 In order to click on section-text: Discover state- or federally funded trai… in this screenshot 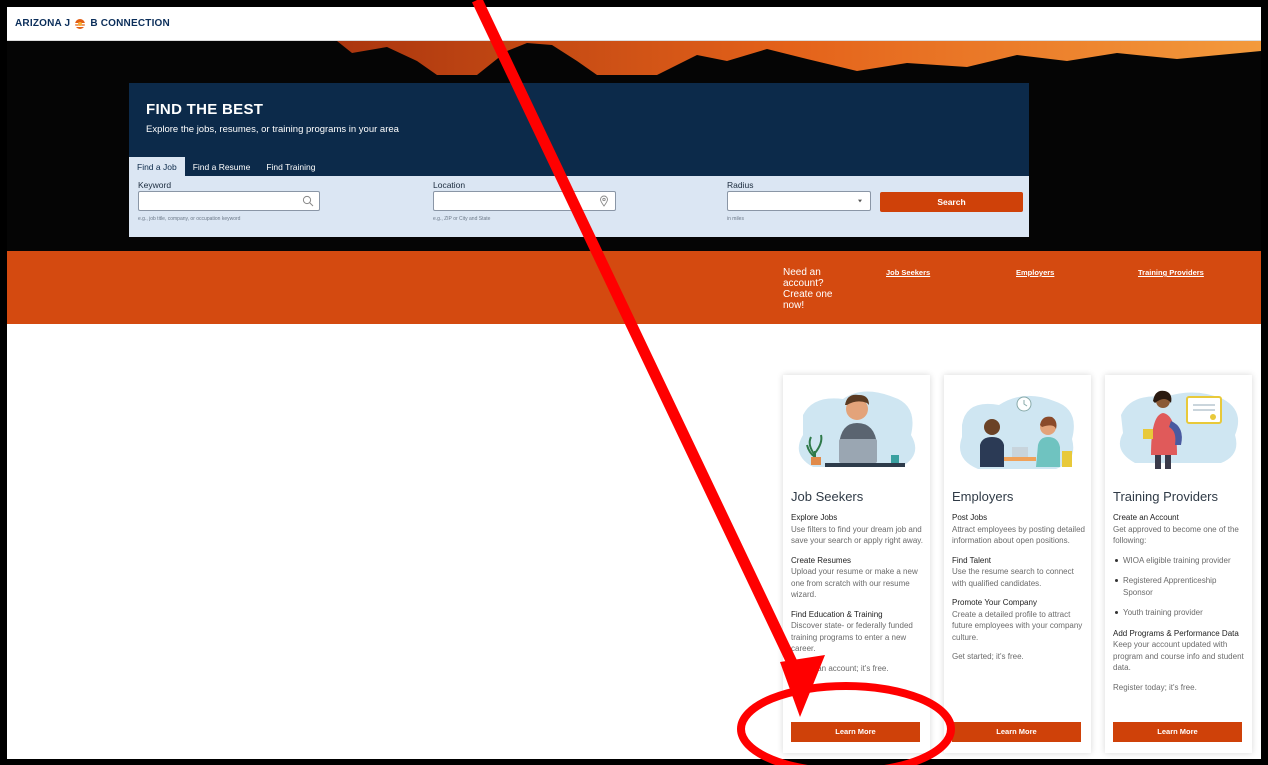, I will do `click(852, 637)`.